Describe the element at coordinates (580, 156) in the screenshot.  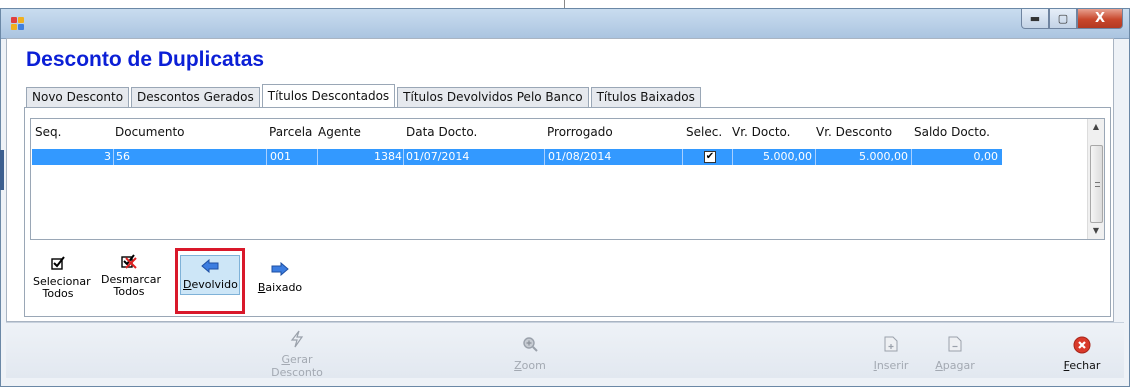
I see `cell-prorrogado: 01/08/2014` at that location.